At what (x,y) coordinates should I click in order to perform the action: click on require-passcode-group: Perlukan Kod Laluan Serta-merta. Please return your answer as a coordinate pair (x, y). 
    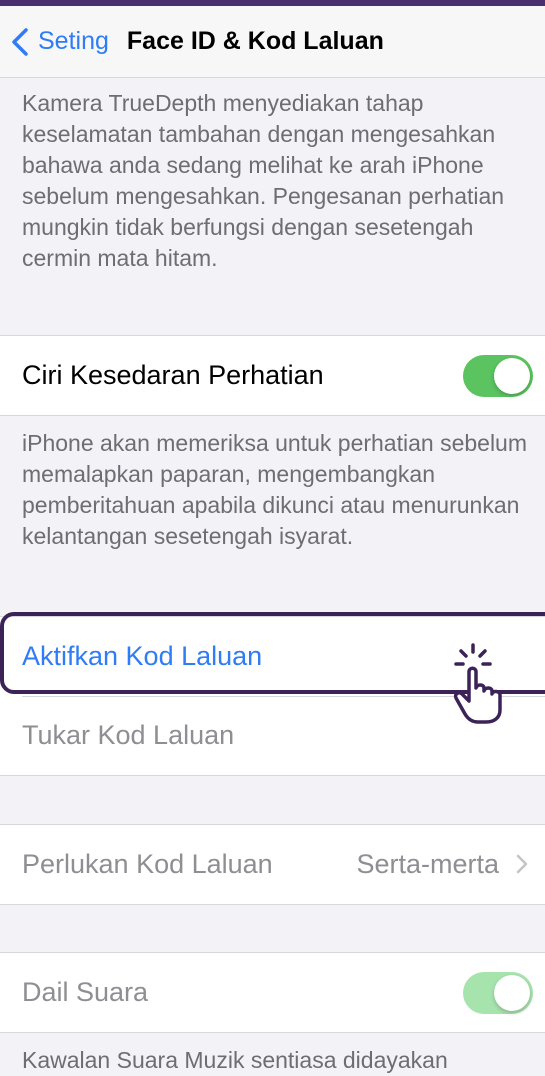
    Looking at the image, I should click on (272, 864).